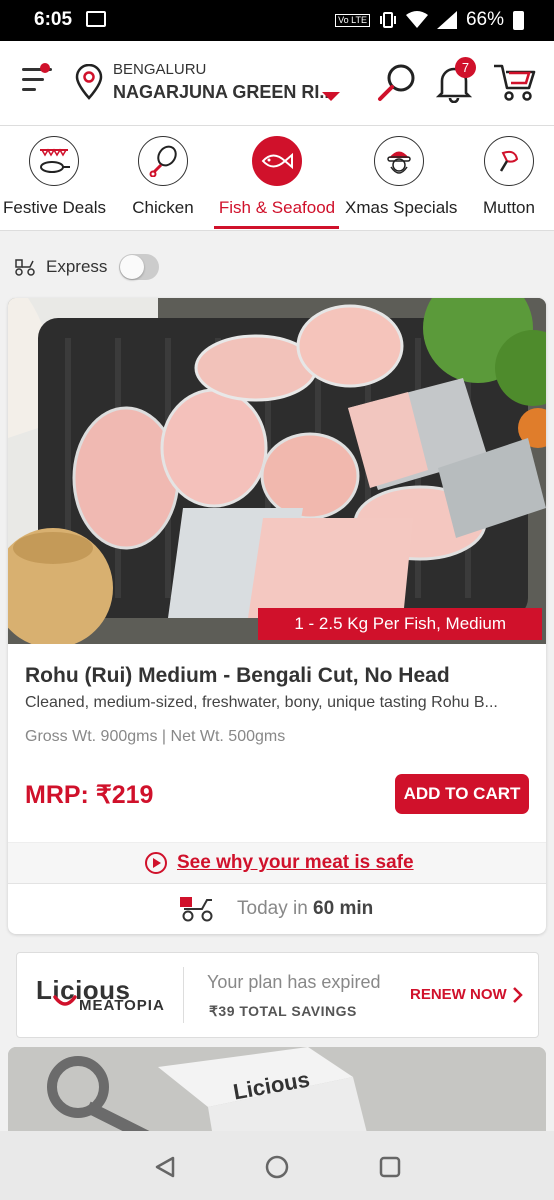 Image resolution: width=554 pixels, height=1200 pixels. Describe the element at coordinates (276, 227) in the screenshot. I see `active-tab-indicator` at that location.